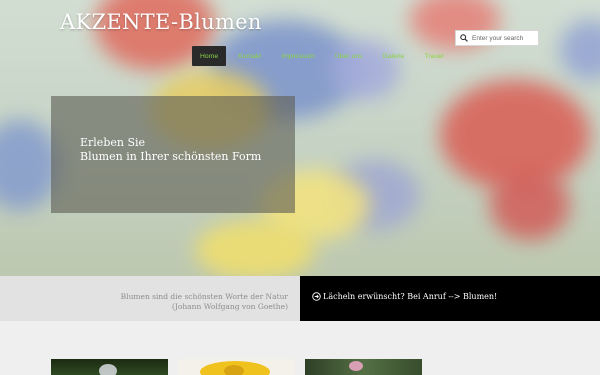 The width and height of the screenshot is (600, 375). What do you see at coordinates (249, 56) in the screenshot?
I see `nav-item-kontakt: Kontakt` at bounding box center [249, 56].